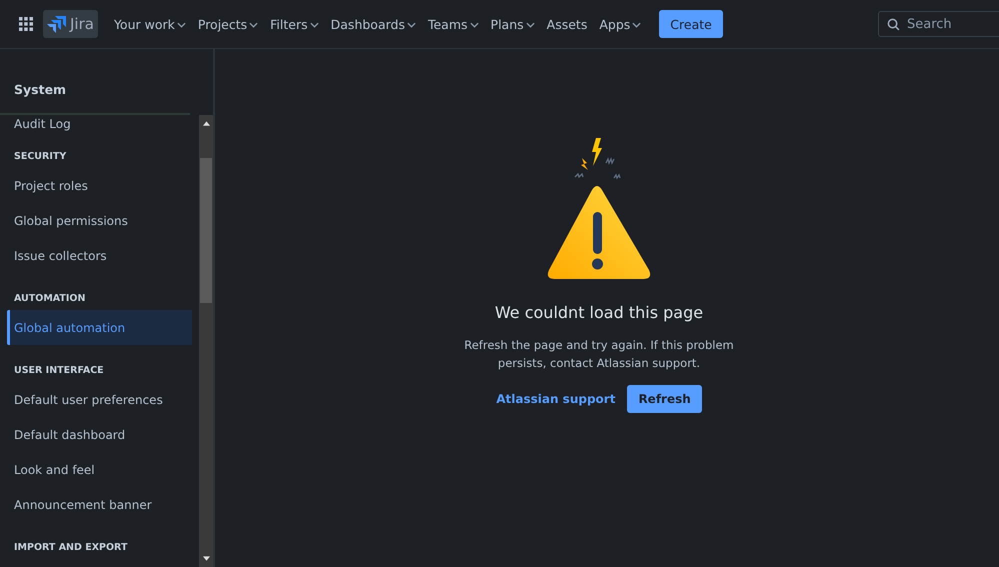 This screenshot has height=567, width=999. I want to click on nav-menu-item: Your work, so click(150, 24).